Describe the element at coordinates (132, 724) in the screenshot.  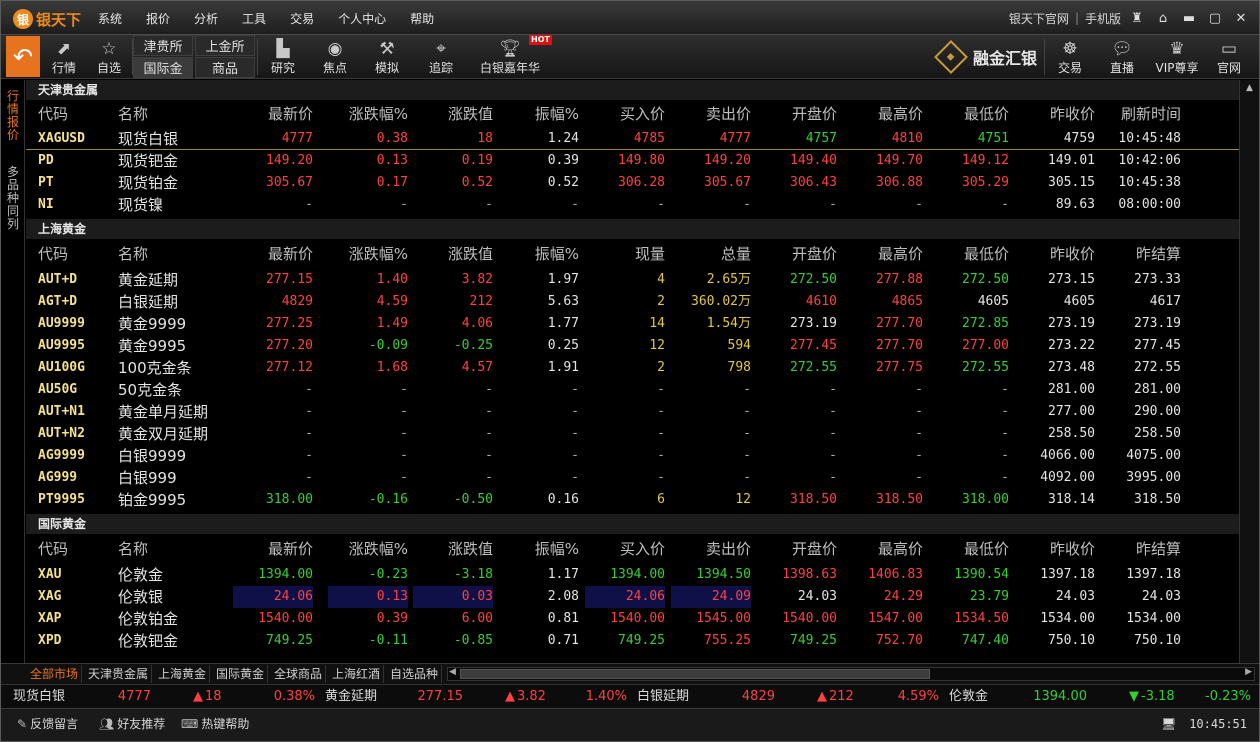
I see `recommend-link: 👥︎ 好友推荐` at that location.